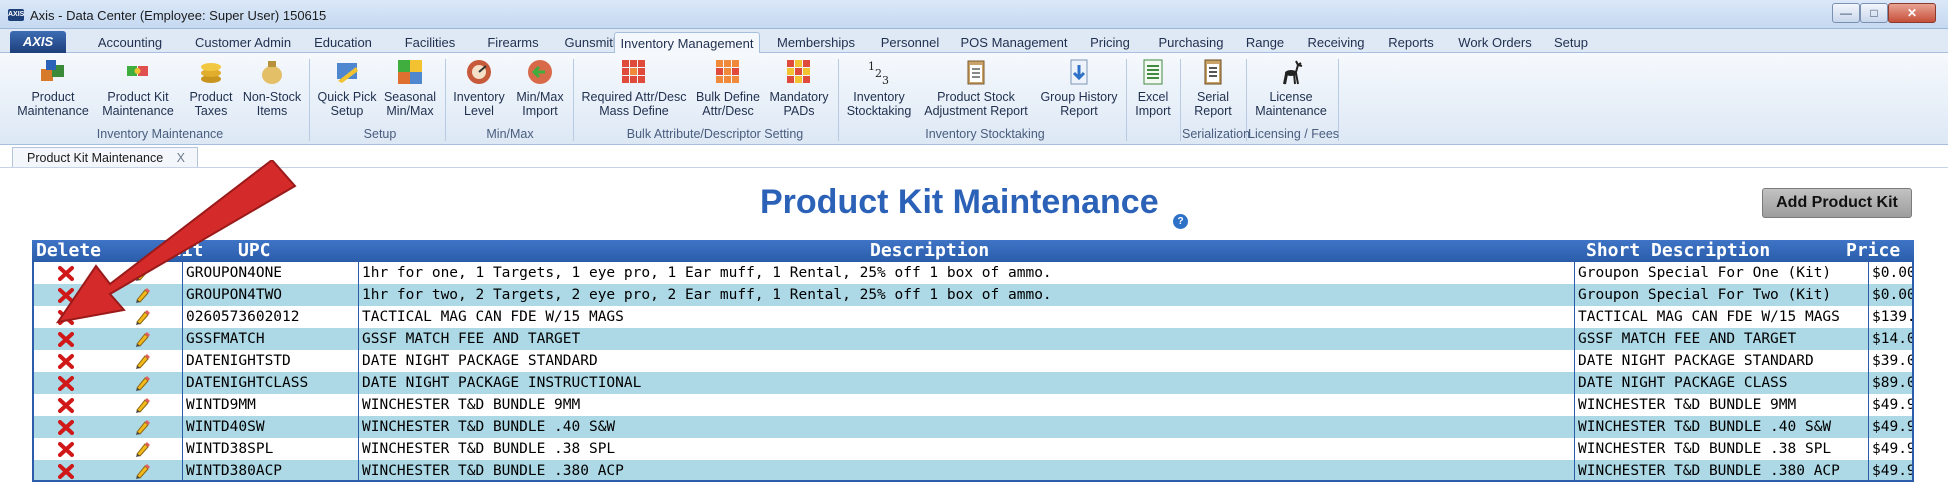  I want to click on svg-text: 2, so click(878, 73).